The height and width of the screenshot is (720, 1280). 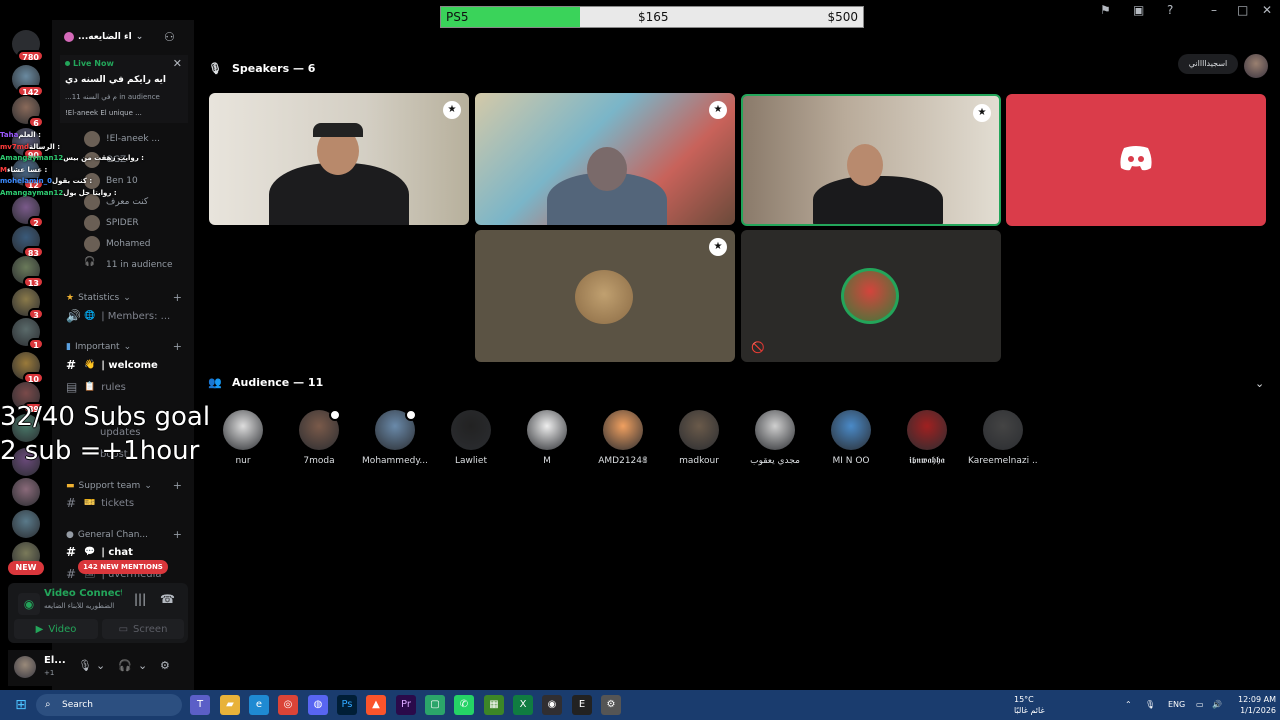 I want to click on excel-icon: X, so click(x=523, y=705).